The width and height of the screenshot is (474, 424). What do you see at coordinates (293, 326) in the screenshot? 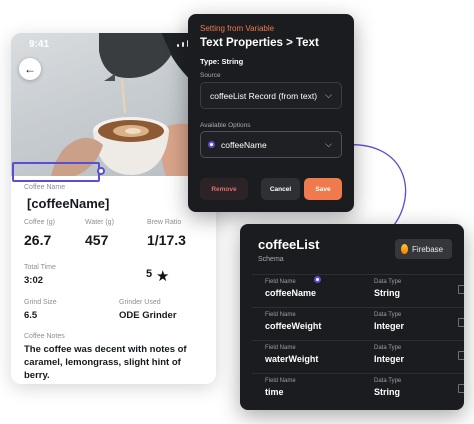
I see `field-name-value: coffeeWeight` at bounding box center [293, 326].